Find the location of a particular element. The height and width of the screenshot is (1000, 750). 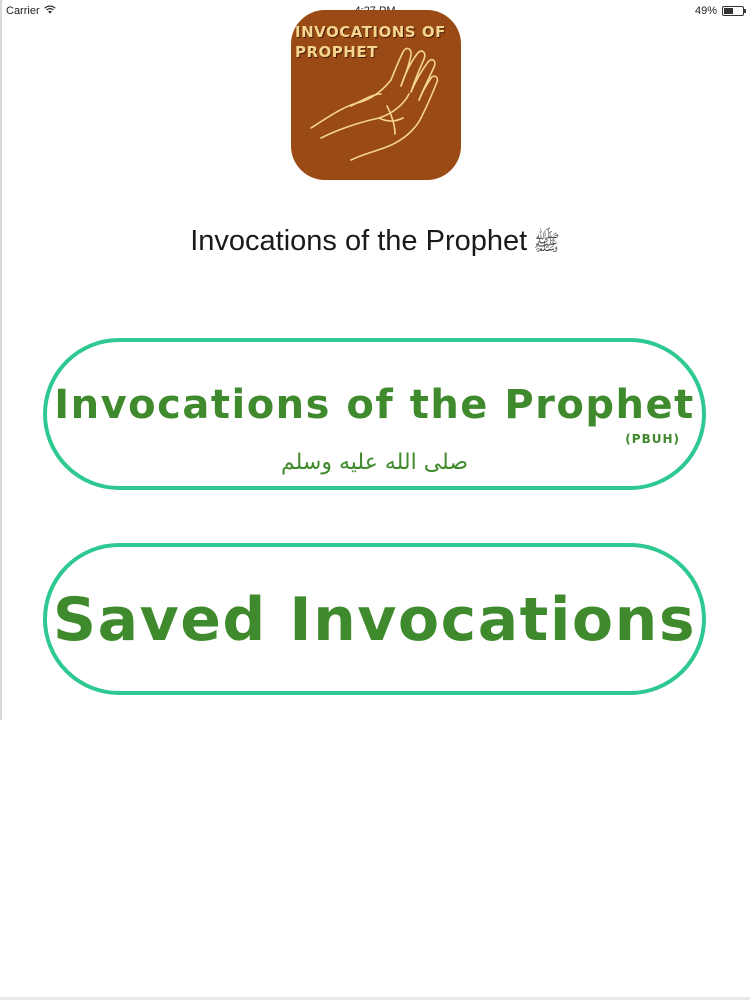

app-logo-line2: PROPHET is located at coordinates (336, 52).